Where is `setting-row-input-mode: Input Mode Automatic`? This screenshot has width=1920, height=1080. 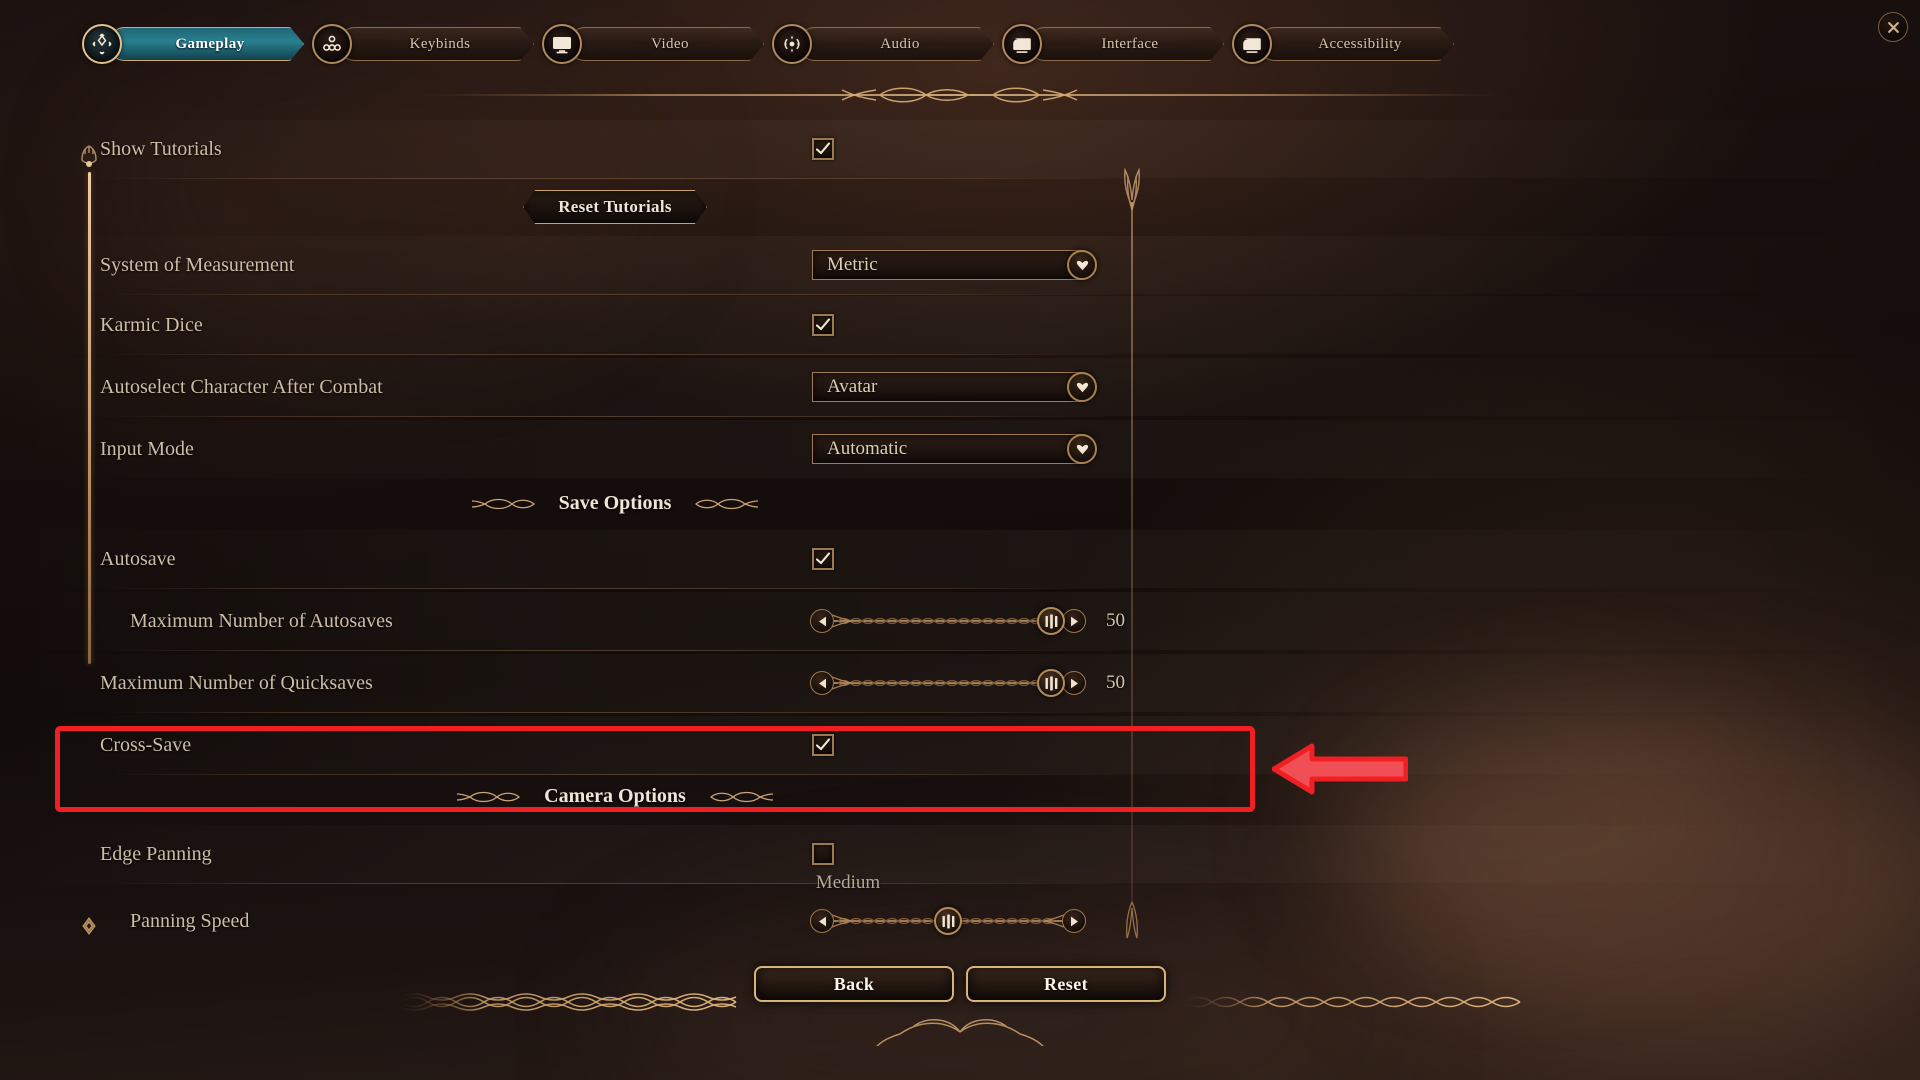
setting-row-input-mode: Input Mode Automatic is located at coordinates (665, 449).